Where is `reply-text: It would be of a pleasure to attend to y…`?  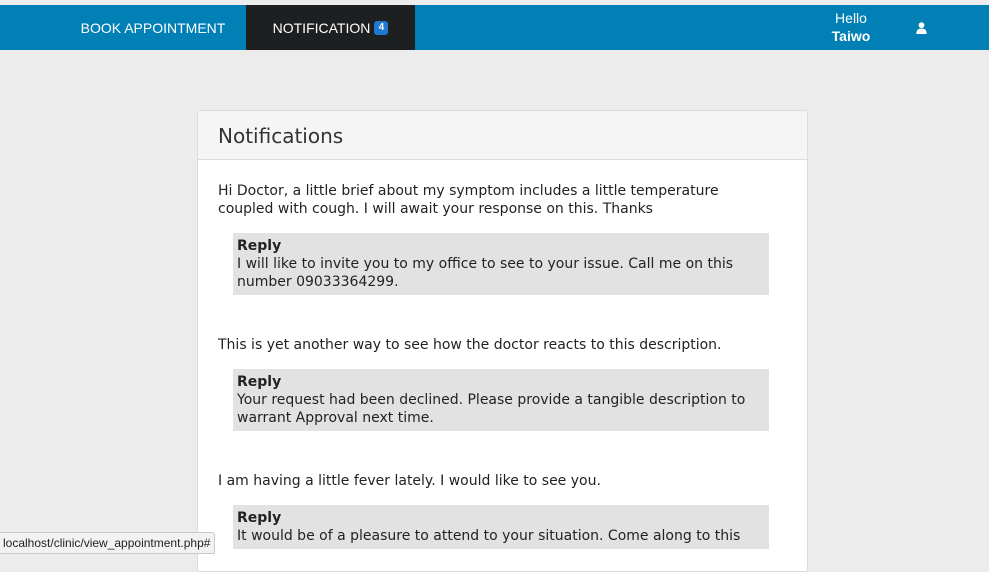 reply-text: It would be of a pleasure to attend to y… is located at coordinates (489, 536).